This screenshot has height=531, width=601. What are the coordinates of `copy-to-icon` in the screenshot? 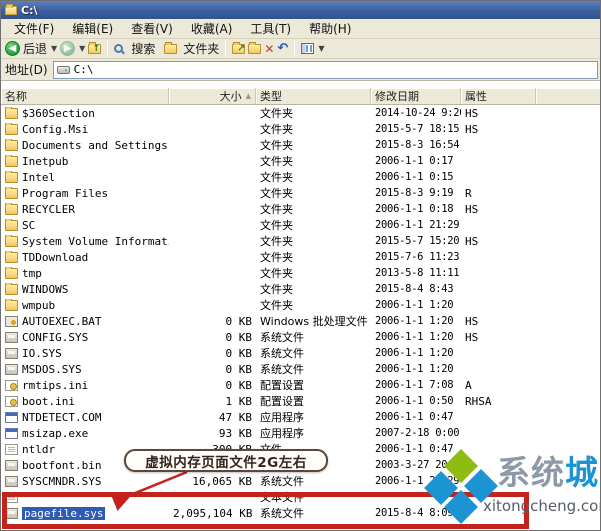 It's located at (255, 47).